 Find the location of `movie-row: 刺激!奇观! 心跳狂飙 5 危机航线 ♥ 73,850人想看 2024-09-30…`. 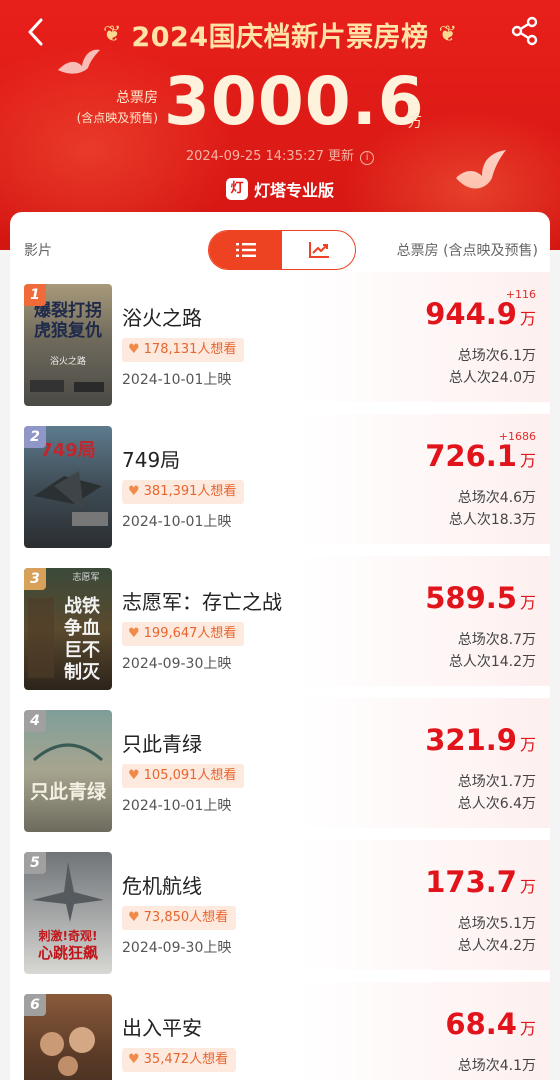

movie-row: 刺激!奇观! 心跳狂飙 5 危机航线 ♥ 73,850人想看 2024-09-30… is located at coordinates (280, 911).